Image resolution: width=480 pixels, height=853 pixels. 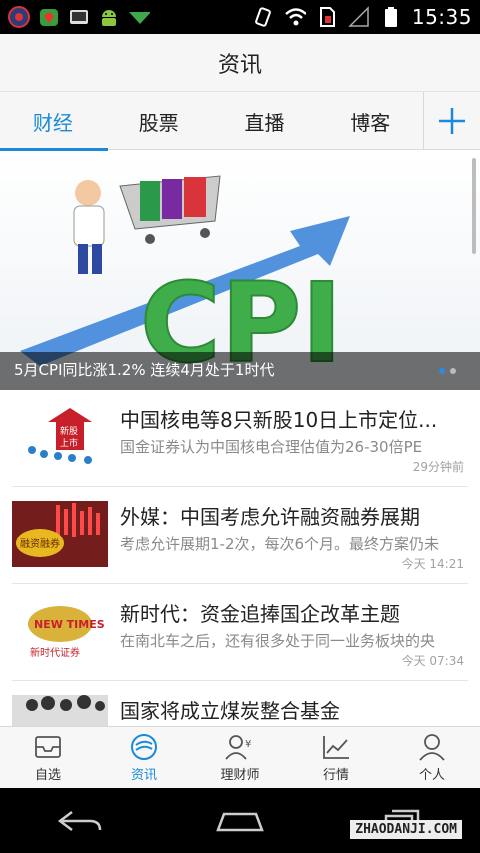 I want to click on inbox-icon, so click(x=48, y=747).